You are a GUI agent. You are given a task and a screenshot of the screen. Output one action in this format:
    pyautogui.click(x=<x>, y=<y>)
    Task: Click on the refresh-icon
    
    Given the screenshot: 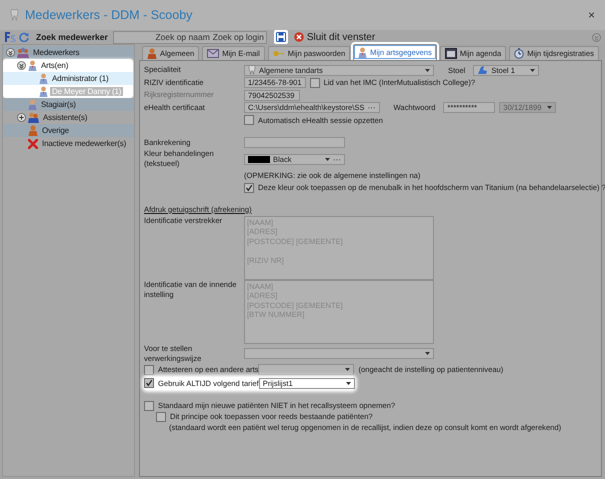 What is the action you would take?
    pyautogui.click(x=24, y=37)
    